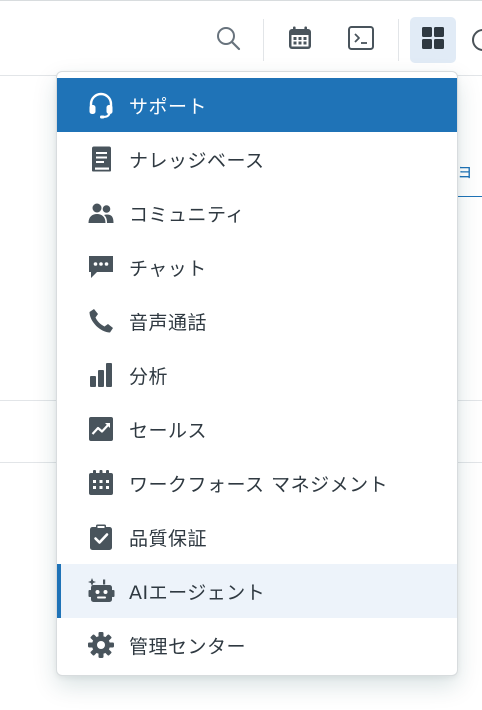 This screenshot has width=482, height=710. What do you see at coordinates (257, 429) in the screenshot?
I see `menu-item-sales: セールス` at bounding box center [257, 429].